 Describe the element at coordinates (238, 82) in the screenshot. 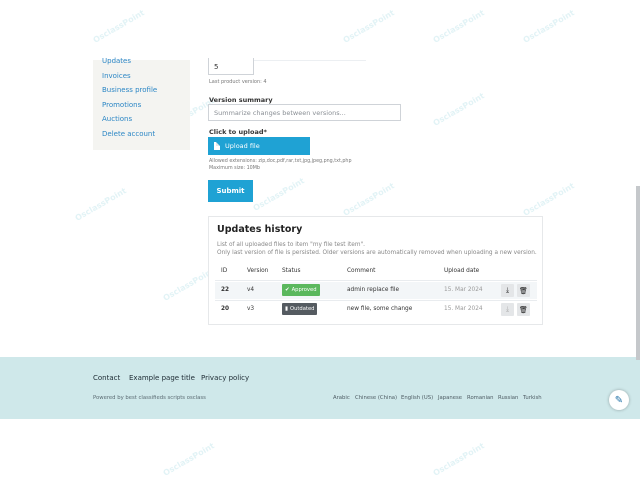

I see `last-version-hint: Last product version: 4` at that location.